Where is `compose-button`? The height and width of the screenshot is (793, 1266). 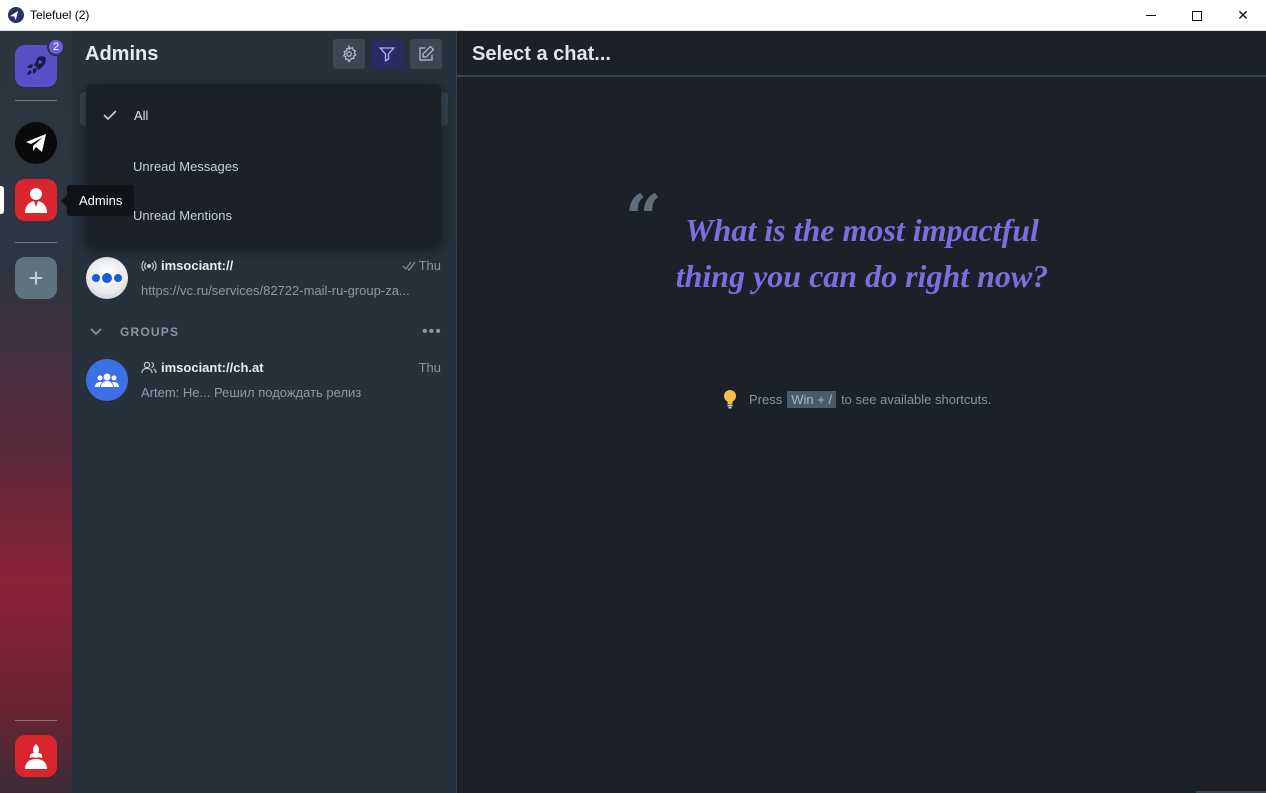 compose-button is located at coordinates (426, 54).